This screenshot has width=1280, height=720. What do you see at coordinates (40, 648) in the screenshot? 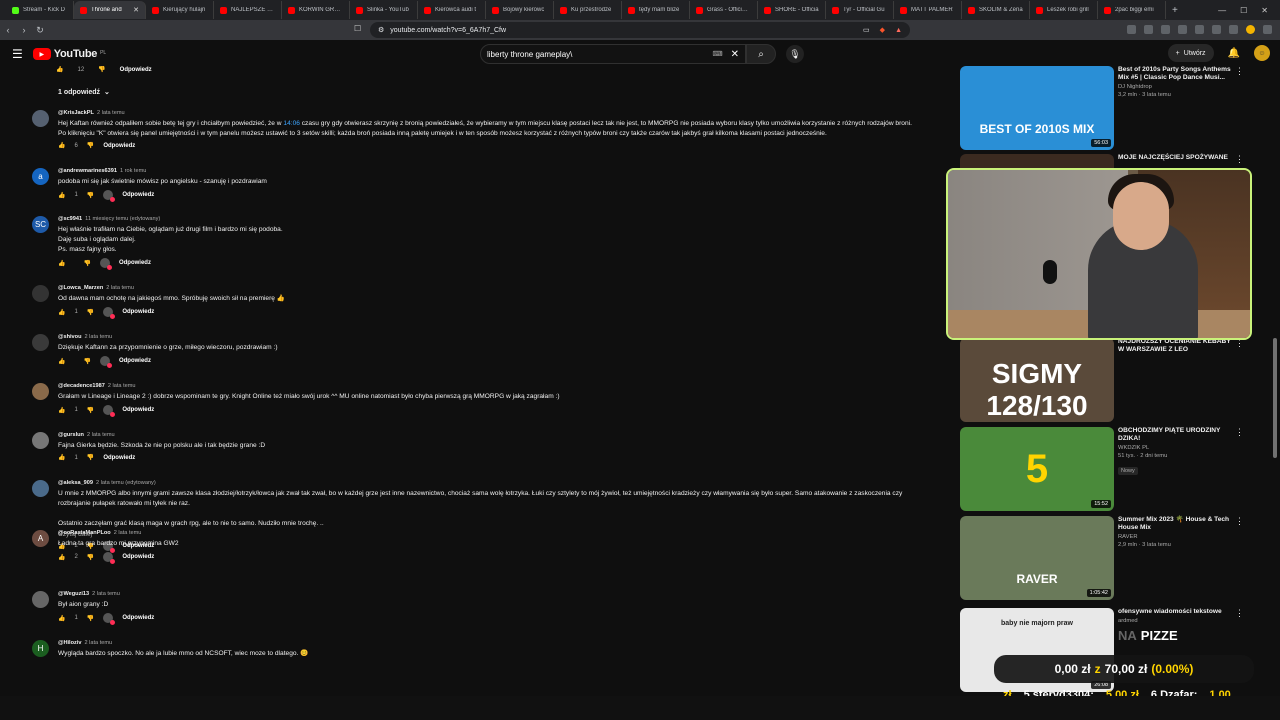
I see `commenter-avatar: H` at bounding box center [40, 648].